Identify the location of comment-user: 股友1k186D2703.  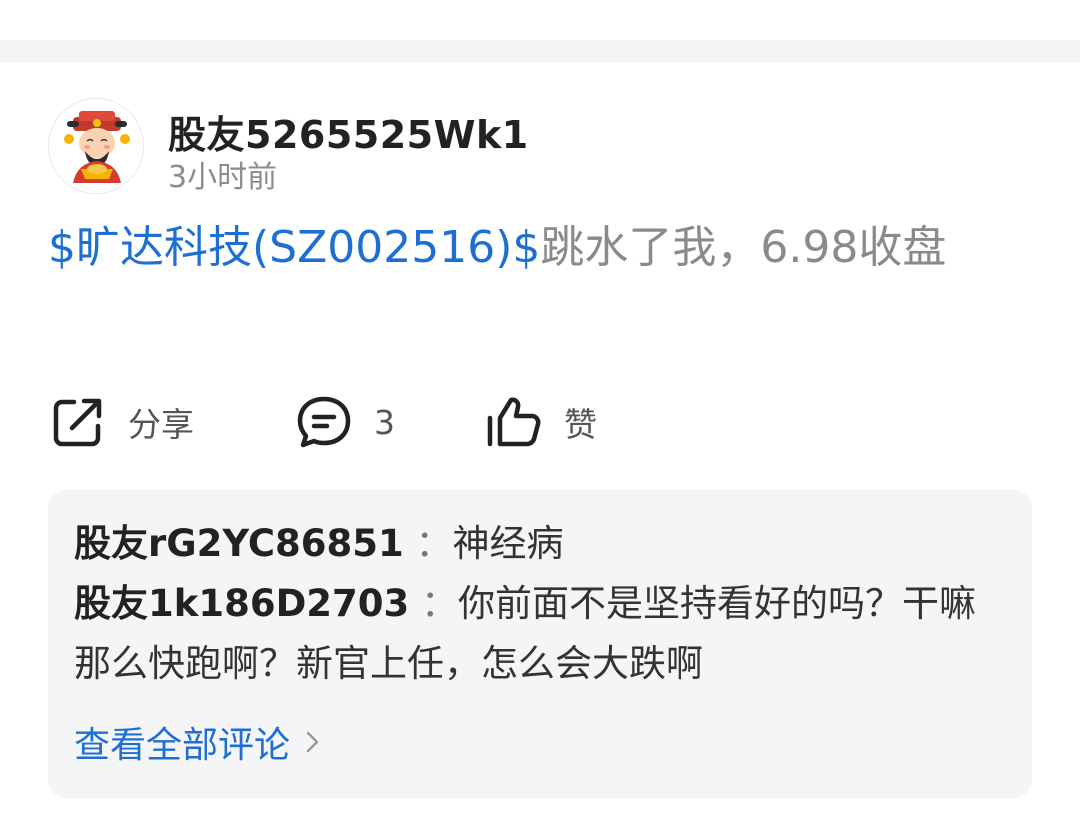
(241, 603).